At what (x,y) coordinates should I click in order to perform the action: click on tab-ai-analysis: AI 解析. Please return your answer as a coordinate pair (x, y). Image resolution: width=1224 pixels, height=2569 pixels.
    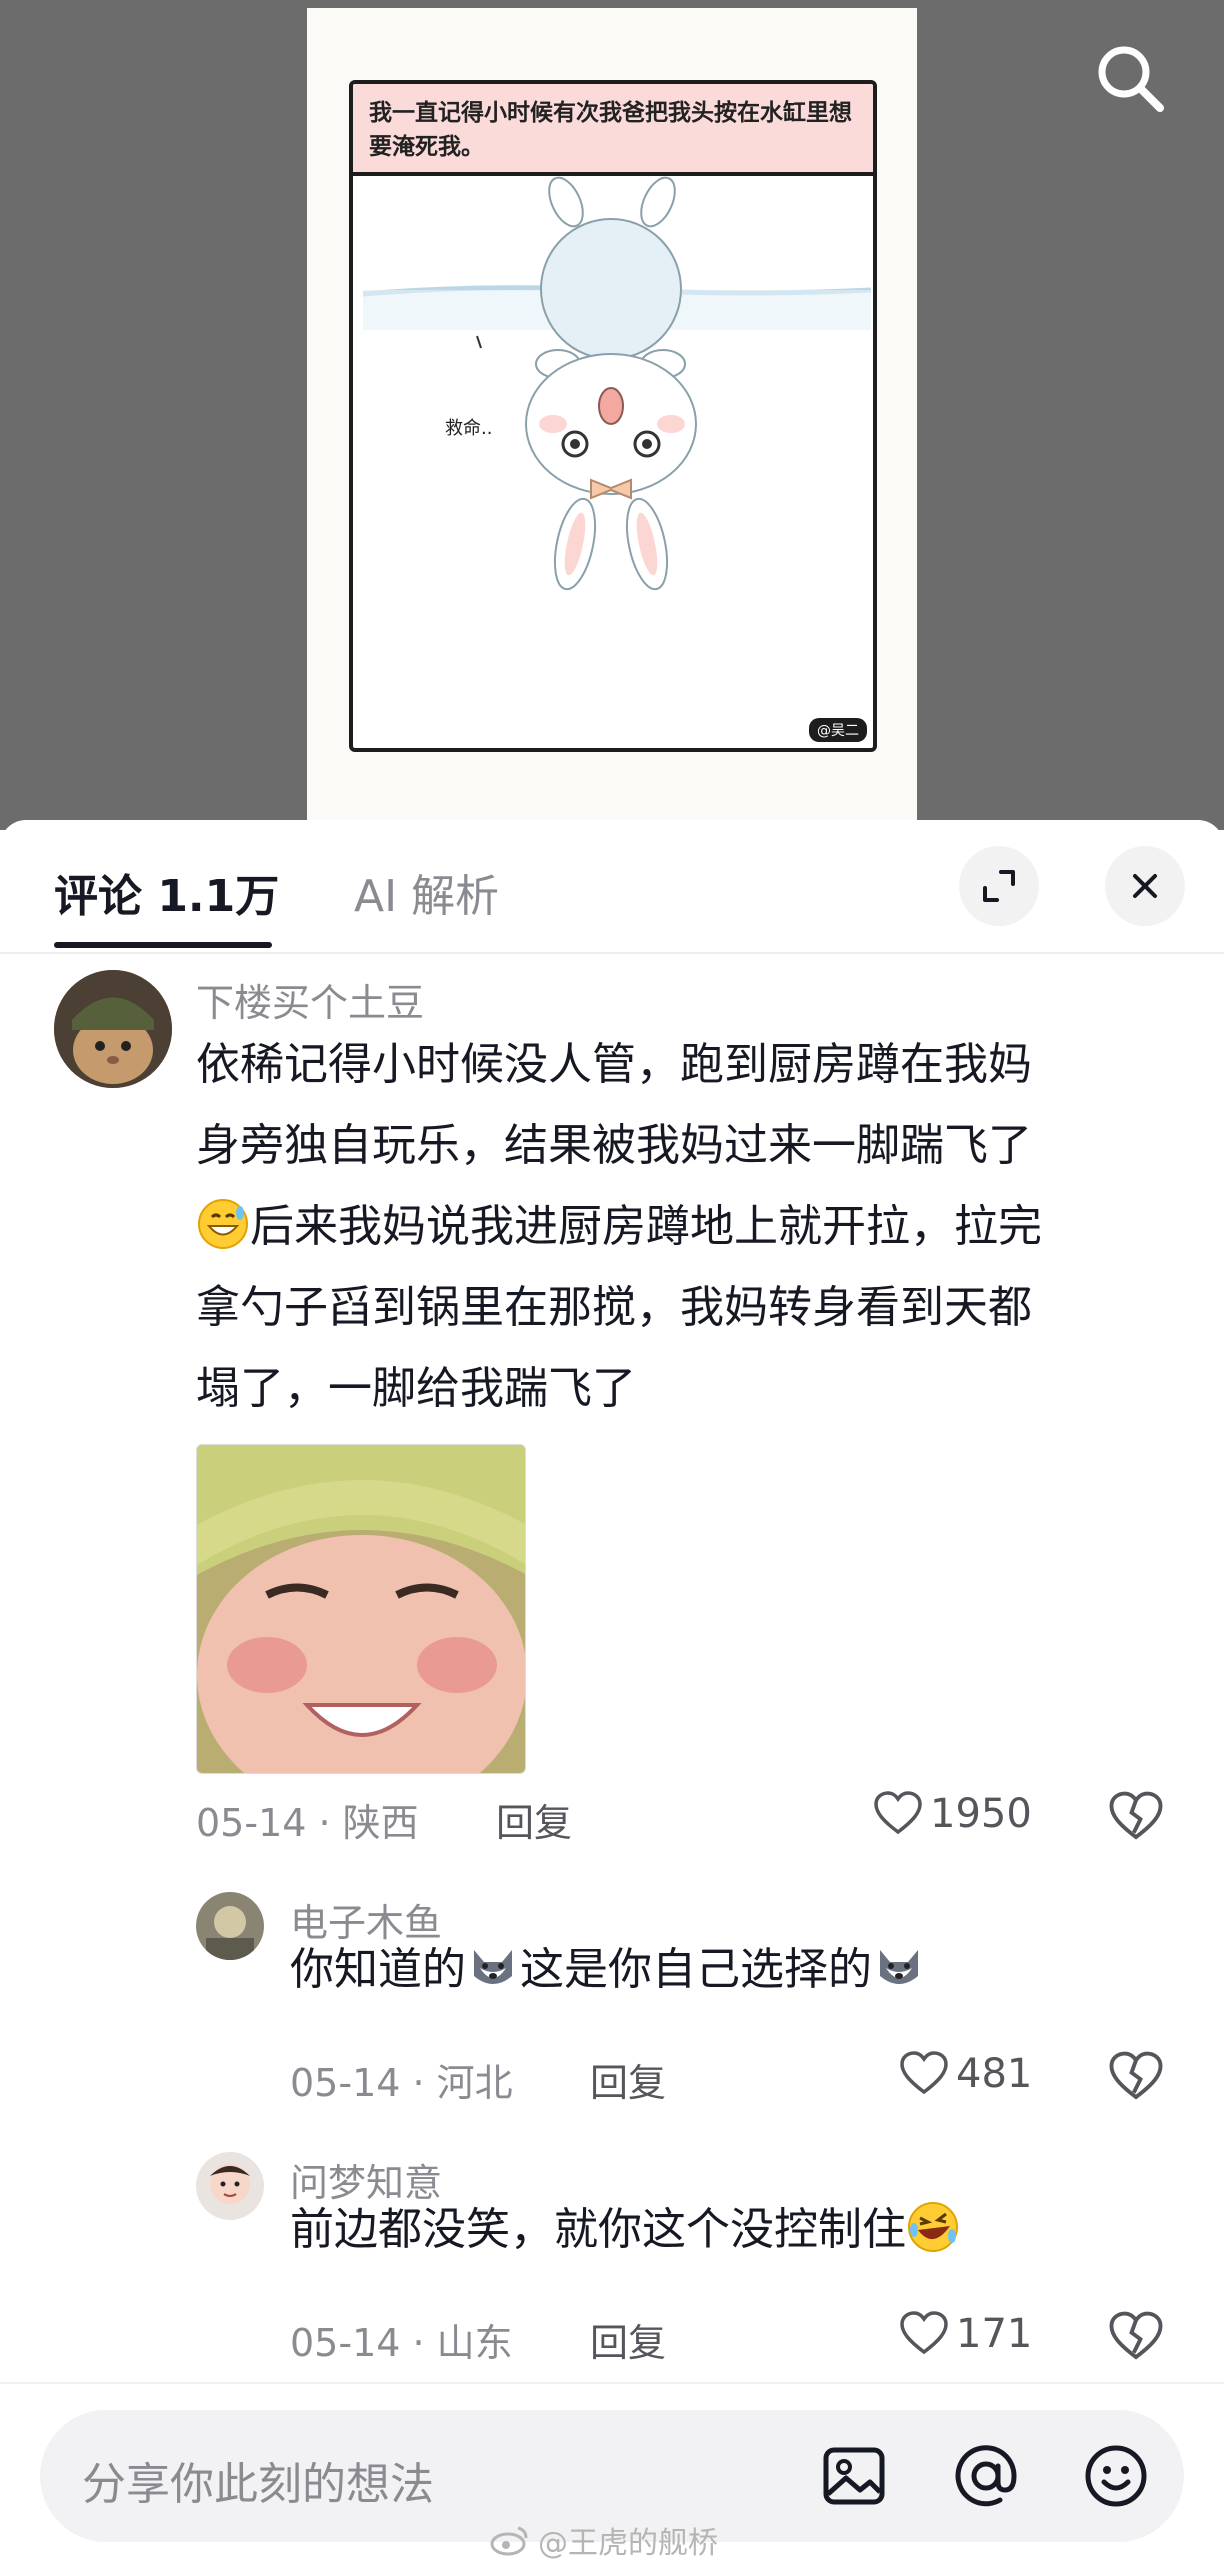
    Looking at the image, I should click on (426, 892).